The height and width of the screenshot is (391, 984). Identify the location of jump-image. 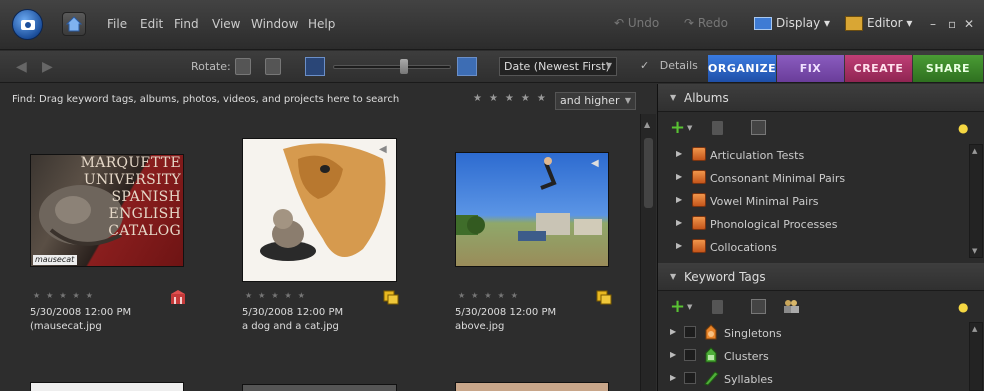
(529, 199).